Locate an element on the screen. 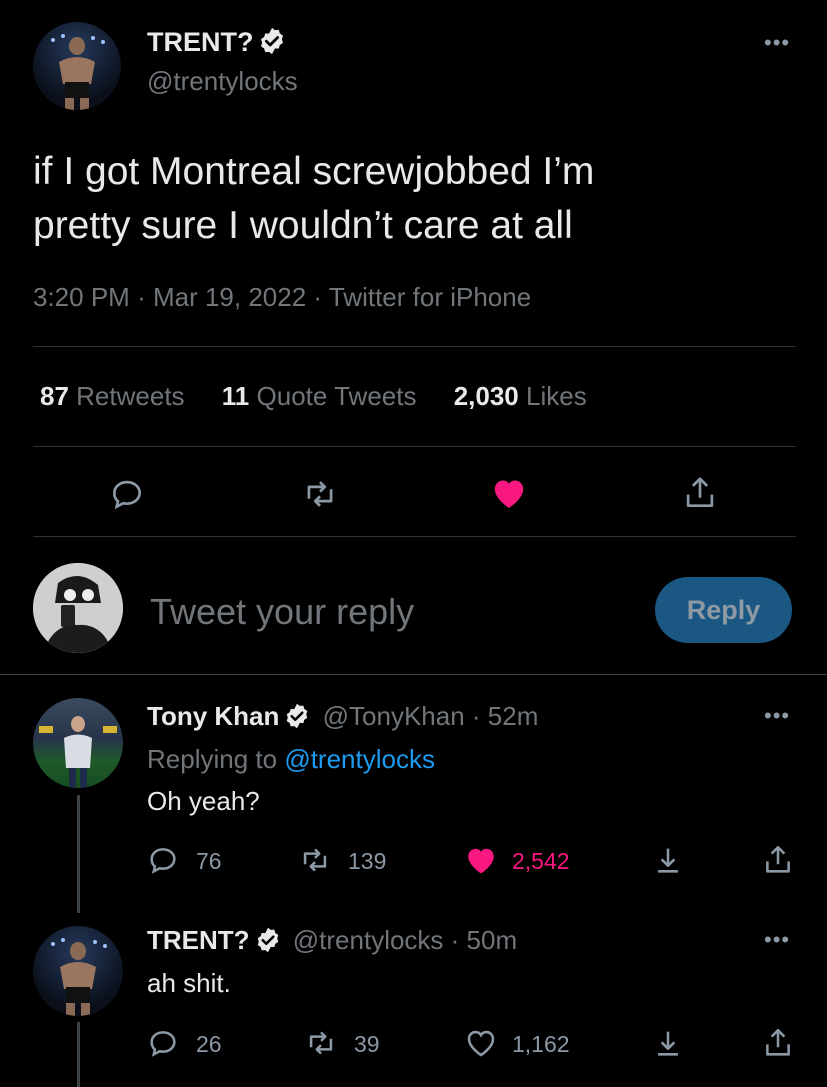 Image resolution: width=827 pixels, height=1087 pixels. reply-count: 76 is located at coordinates (209, 861).